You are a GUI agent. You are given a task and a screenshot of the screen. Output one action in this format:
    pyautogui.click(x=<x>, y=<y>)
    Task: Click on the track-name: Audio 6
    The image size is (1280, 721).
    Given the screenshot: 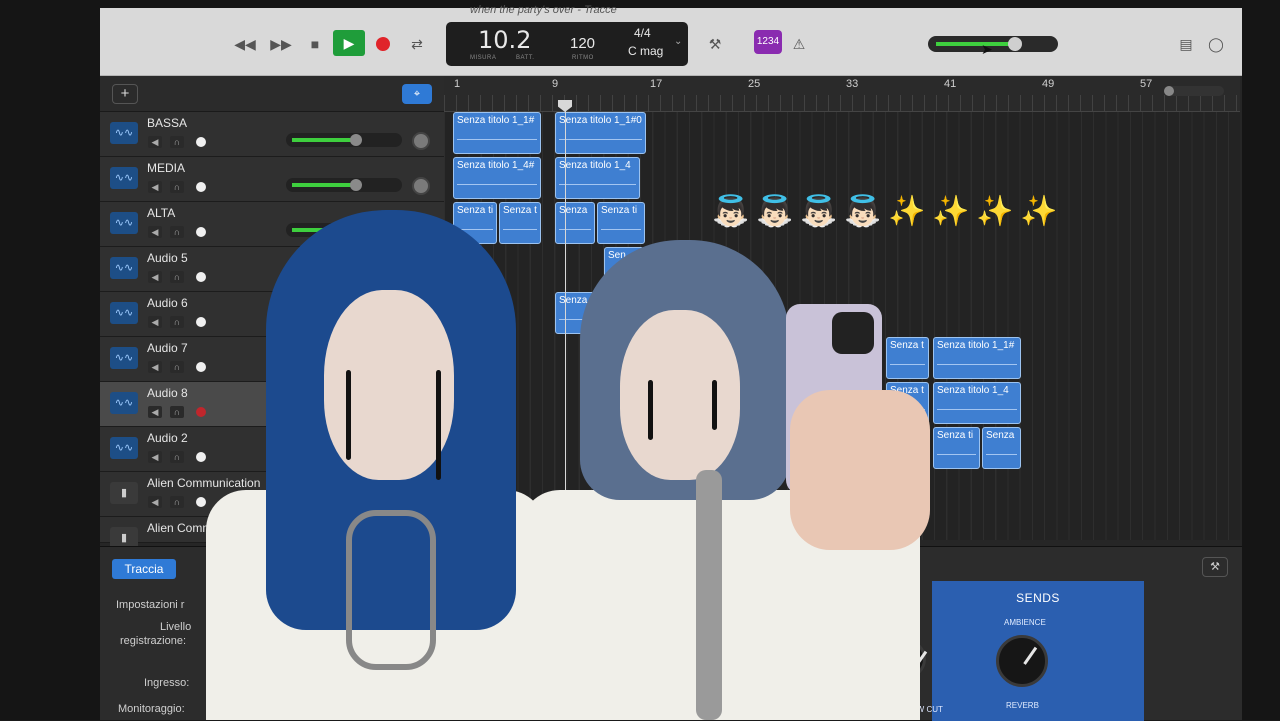 What is the action you would take?
    pyautogui.click(x=167, y=303)
    